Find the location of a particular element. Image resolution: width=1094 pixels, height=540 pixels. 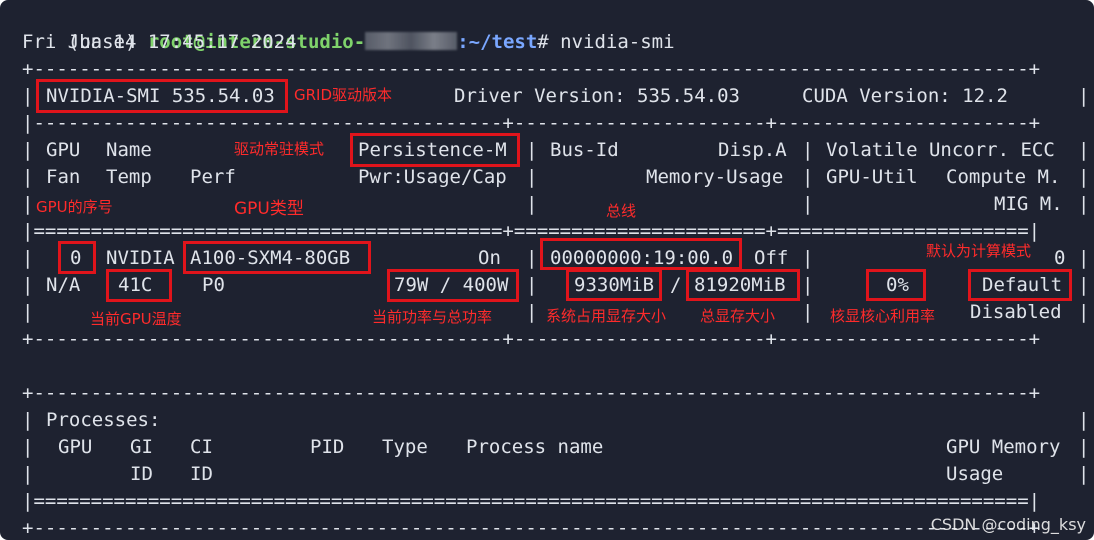

proc-header-name: Process name is located at coordinates (535, 447).